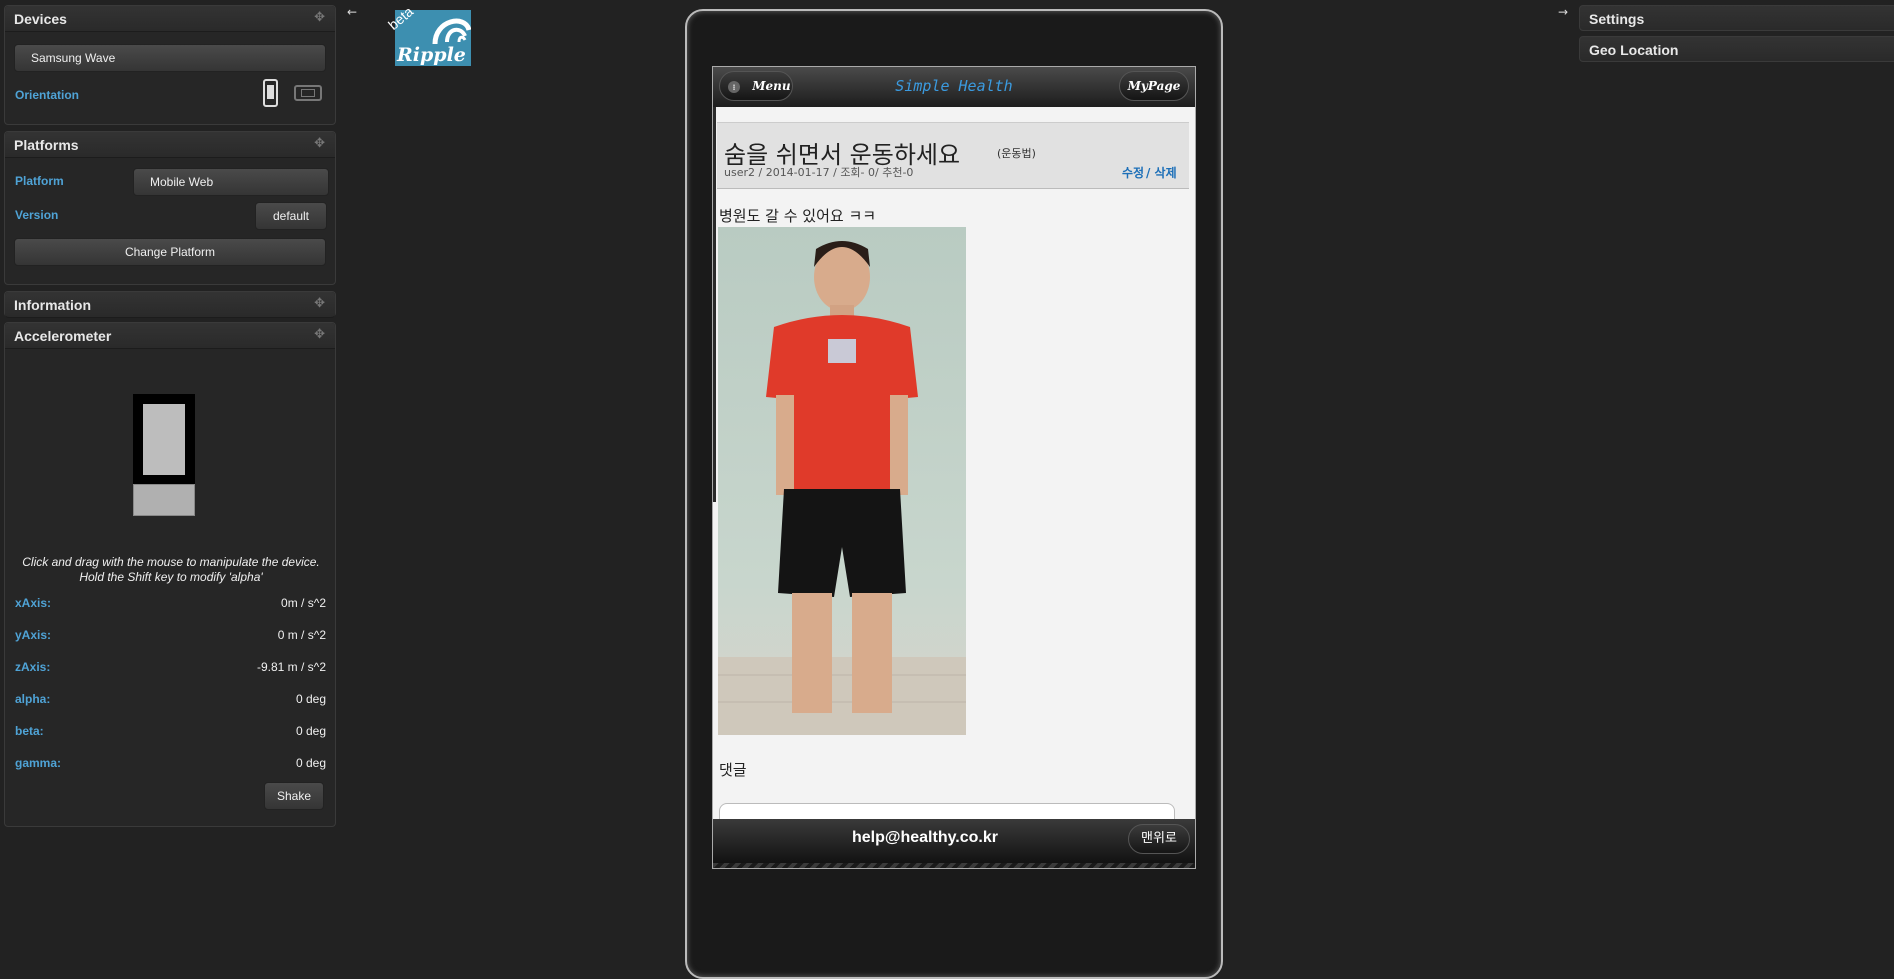  Describe the element at coordinates (733, 770) in the screenshot. I see `comments-heading: 댓글` at that location.